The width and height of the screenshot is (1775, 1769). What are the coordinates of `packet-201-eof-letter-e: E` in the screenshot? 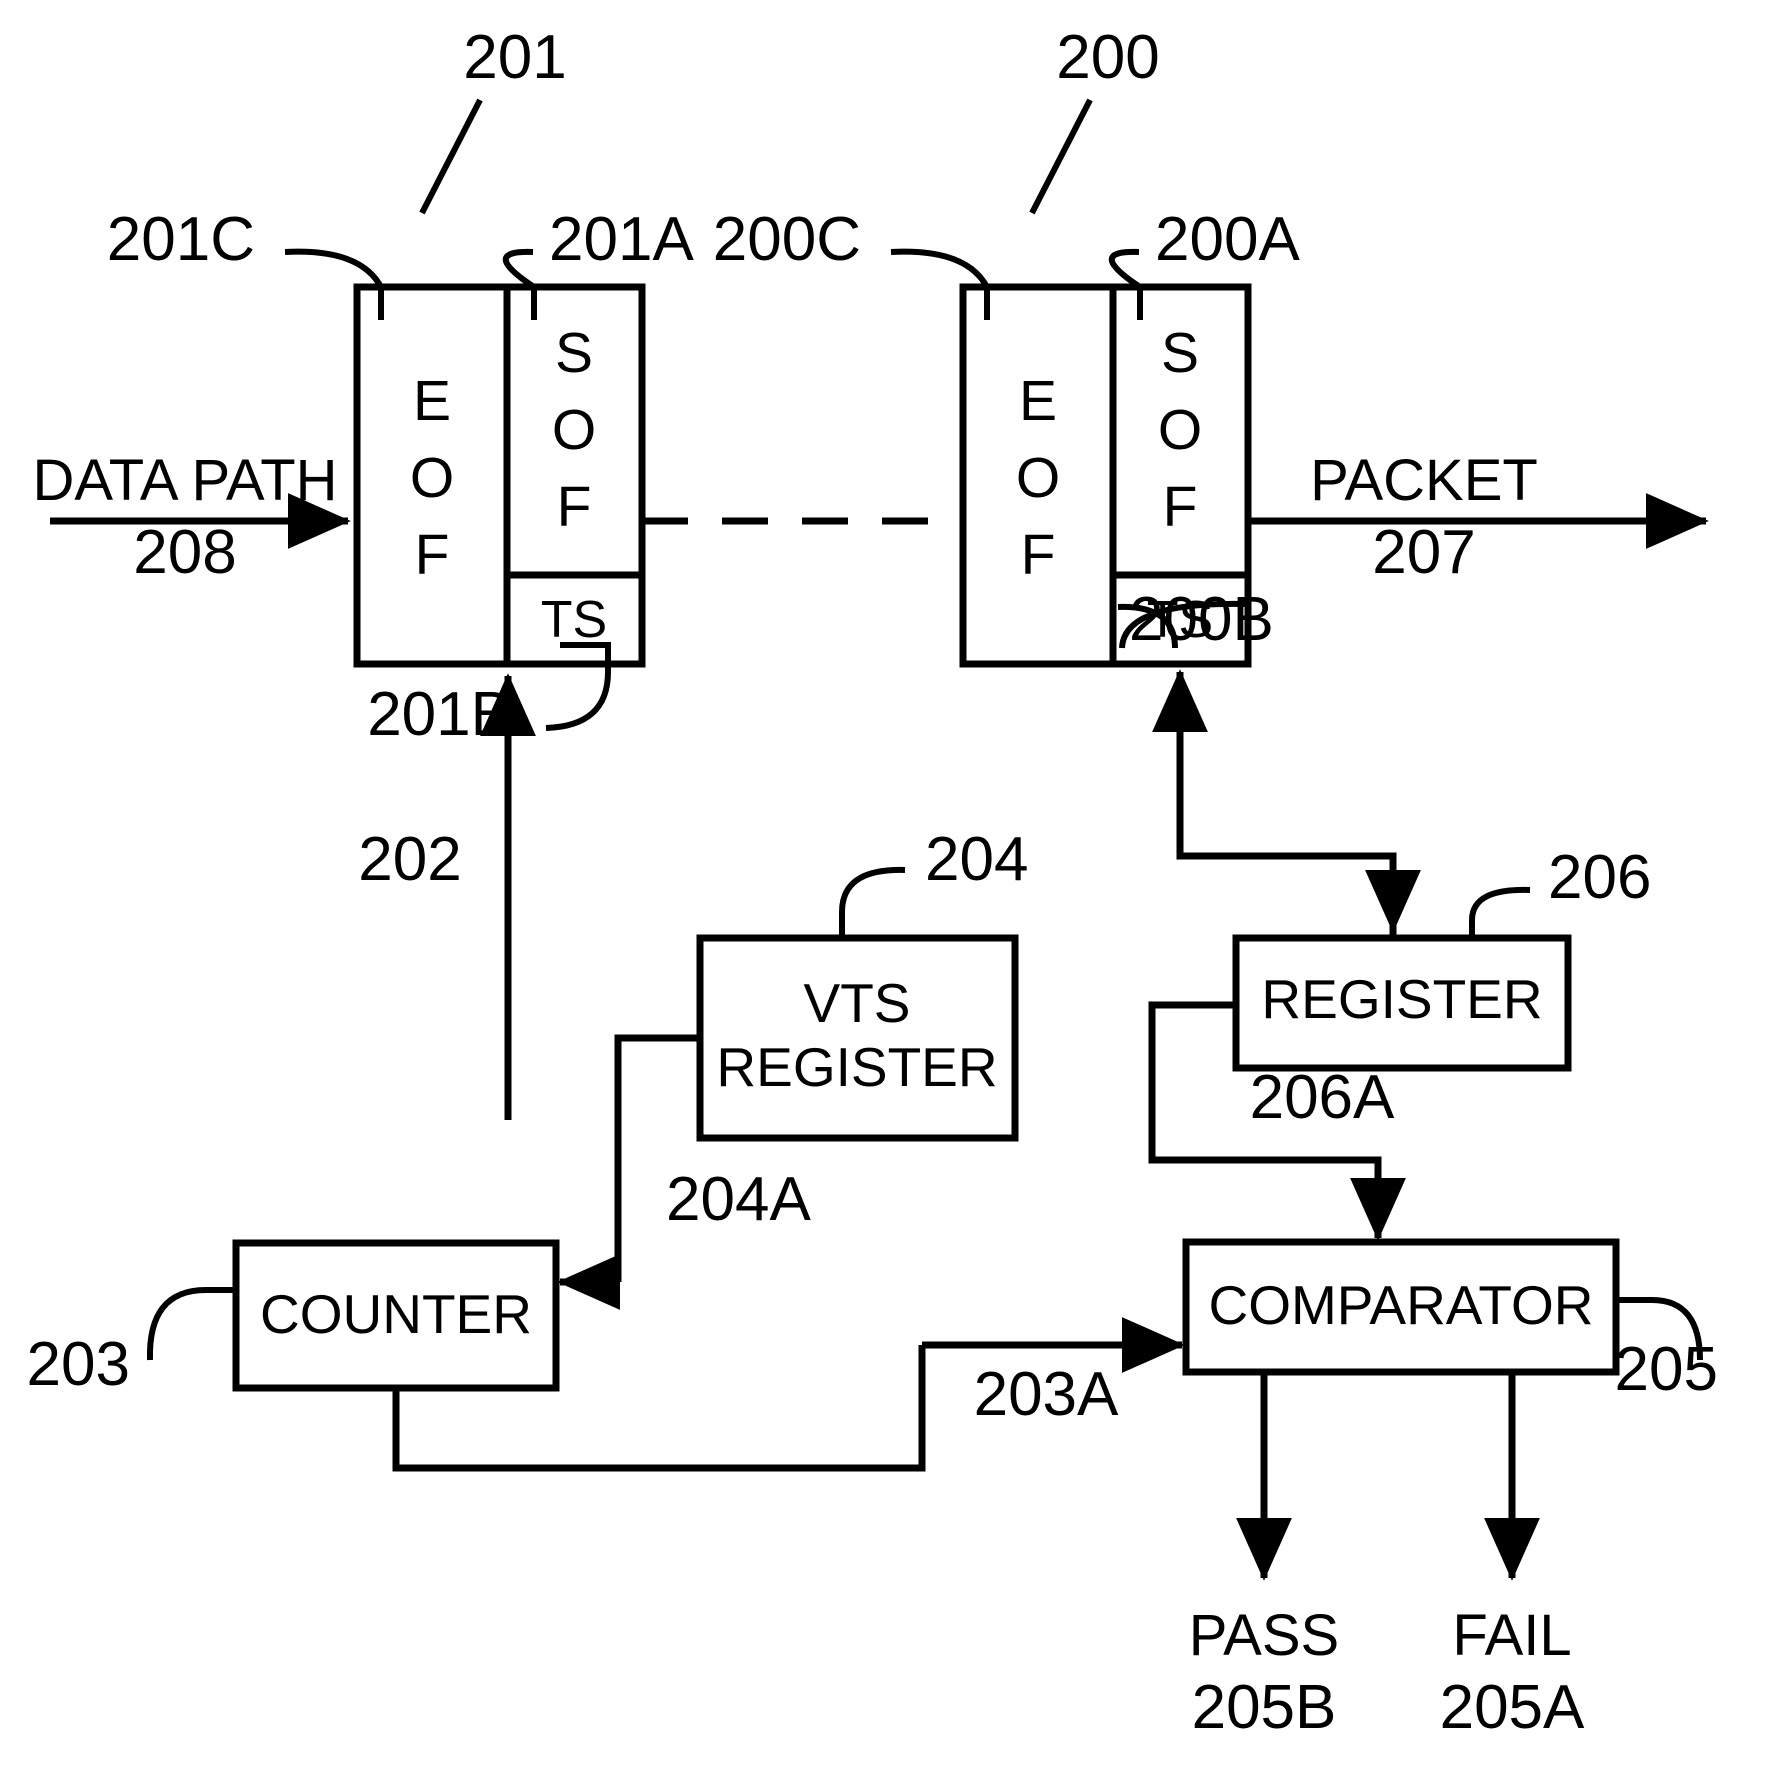 It's located at (432, 401).